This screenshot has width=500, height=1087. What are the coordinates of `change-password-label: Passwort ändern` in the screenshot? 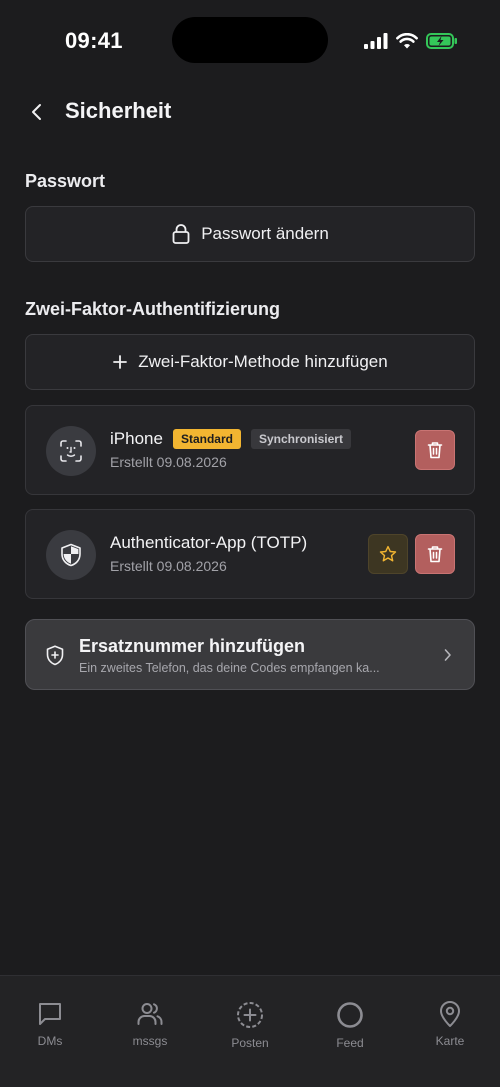 It's located at (265, 233).